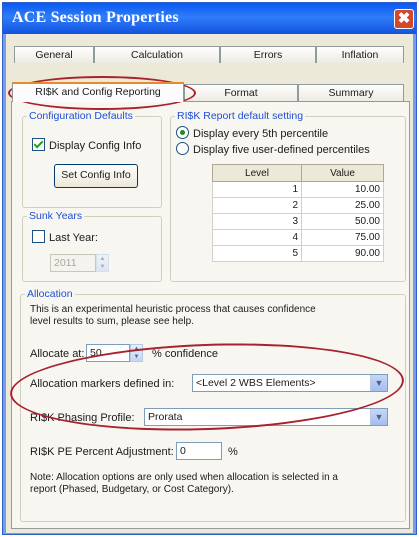  I want to click on tab-risk-config-reporting: RI$K and Config Reporting, so click(98, 92).